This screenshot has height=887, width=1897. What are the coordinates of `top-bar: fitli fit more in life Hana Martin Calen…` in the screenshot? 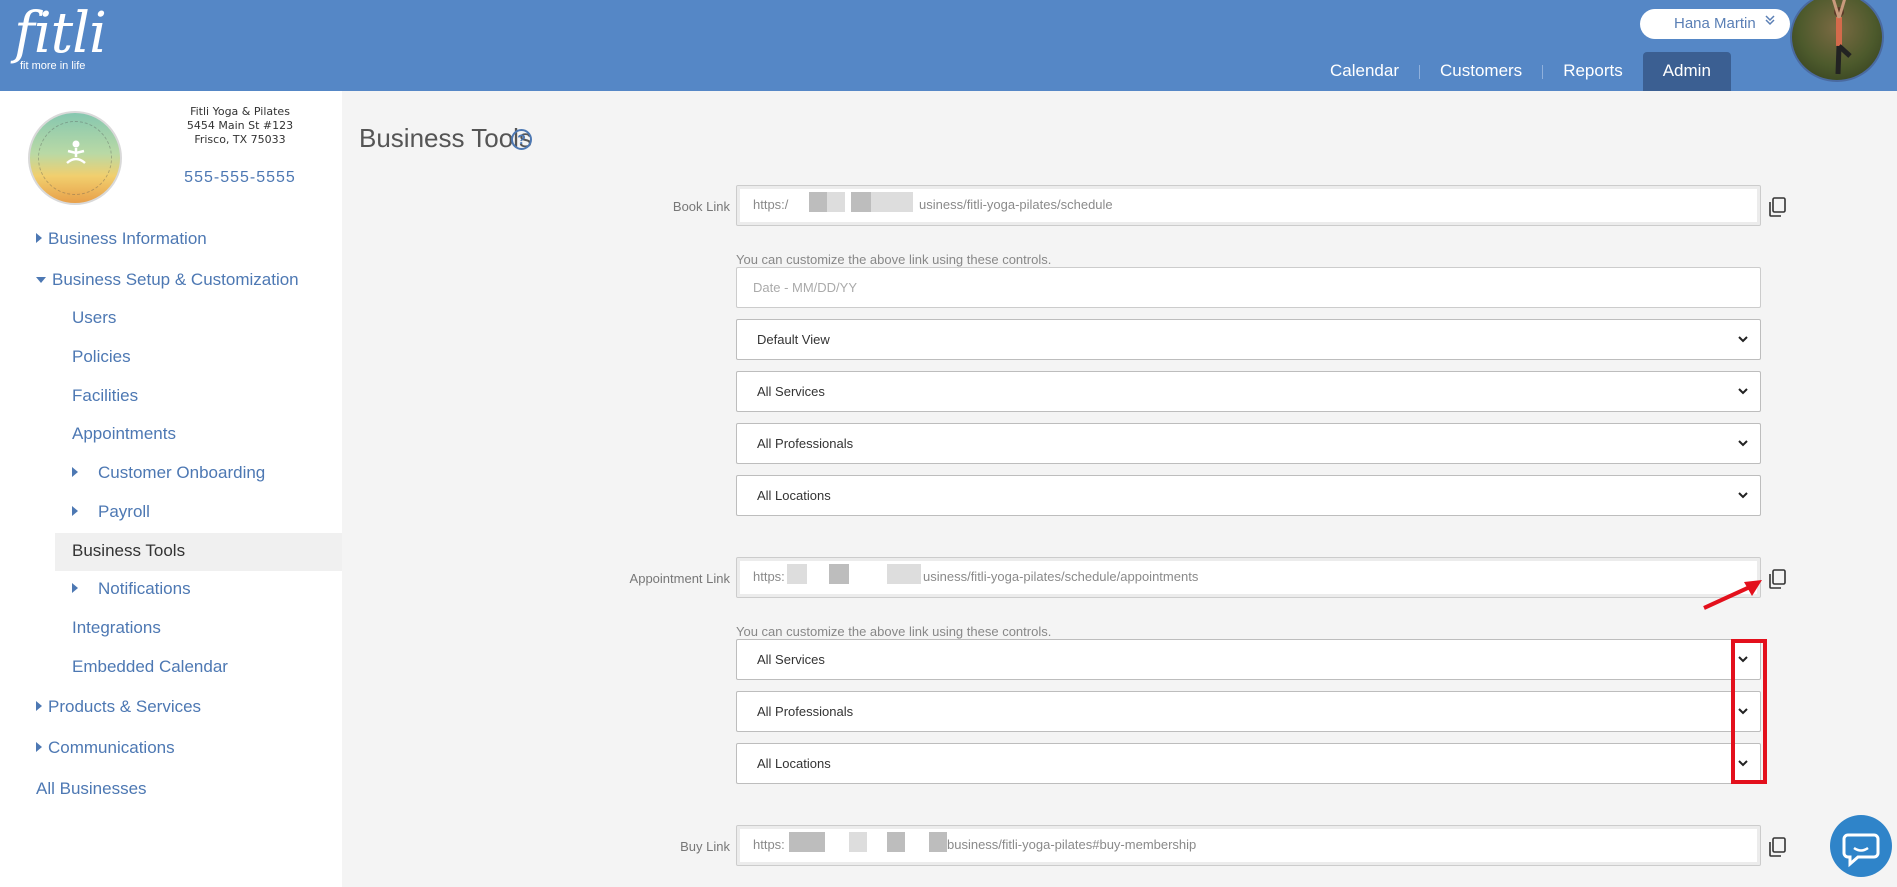 It's located at (948, 45).